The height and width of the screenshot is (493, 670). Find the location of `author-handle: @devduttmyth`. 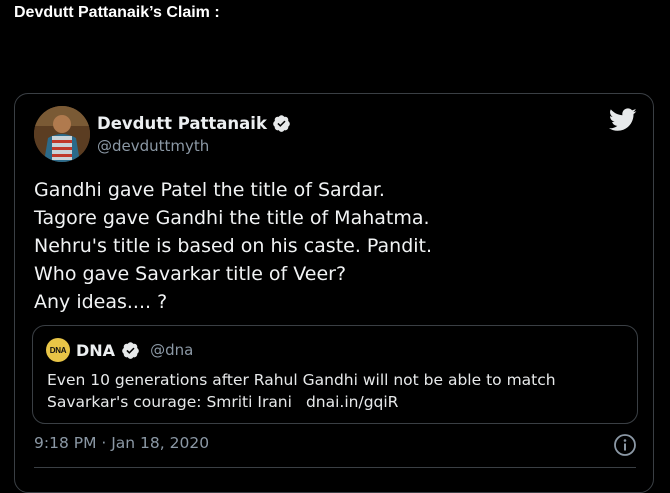

author-handle: @devduttmyth is located at coordinates (153, 146).